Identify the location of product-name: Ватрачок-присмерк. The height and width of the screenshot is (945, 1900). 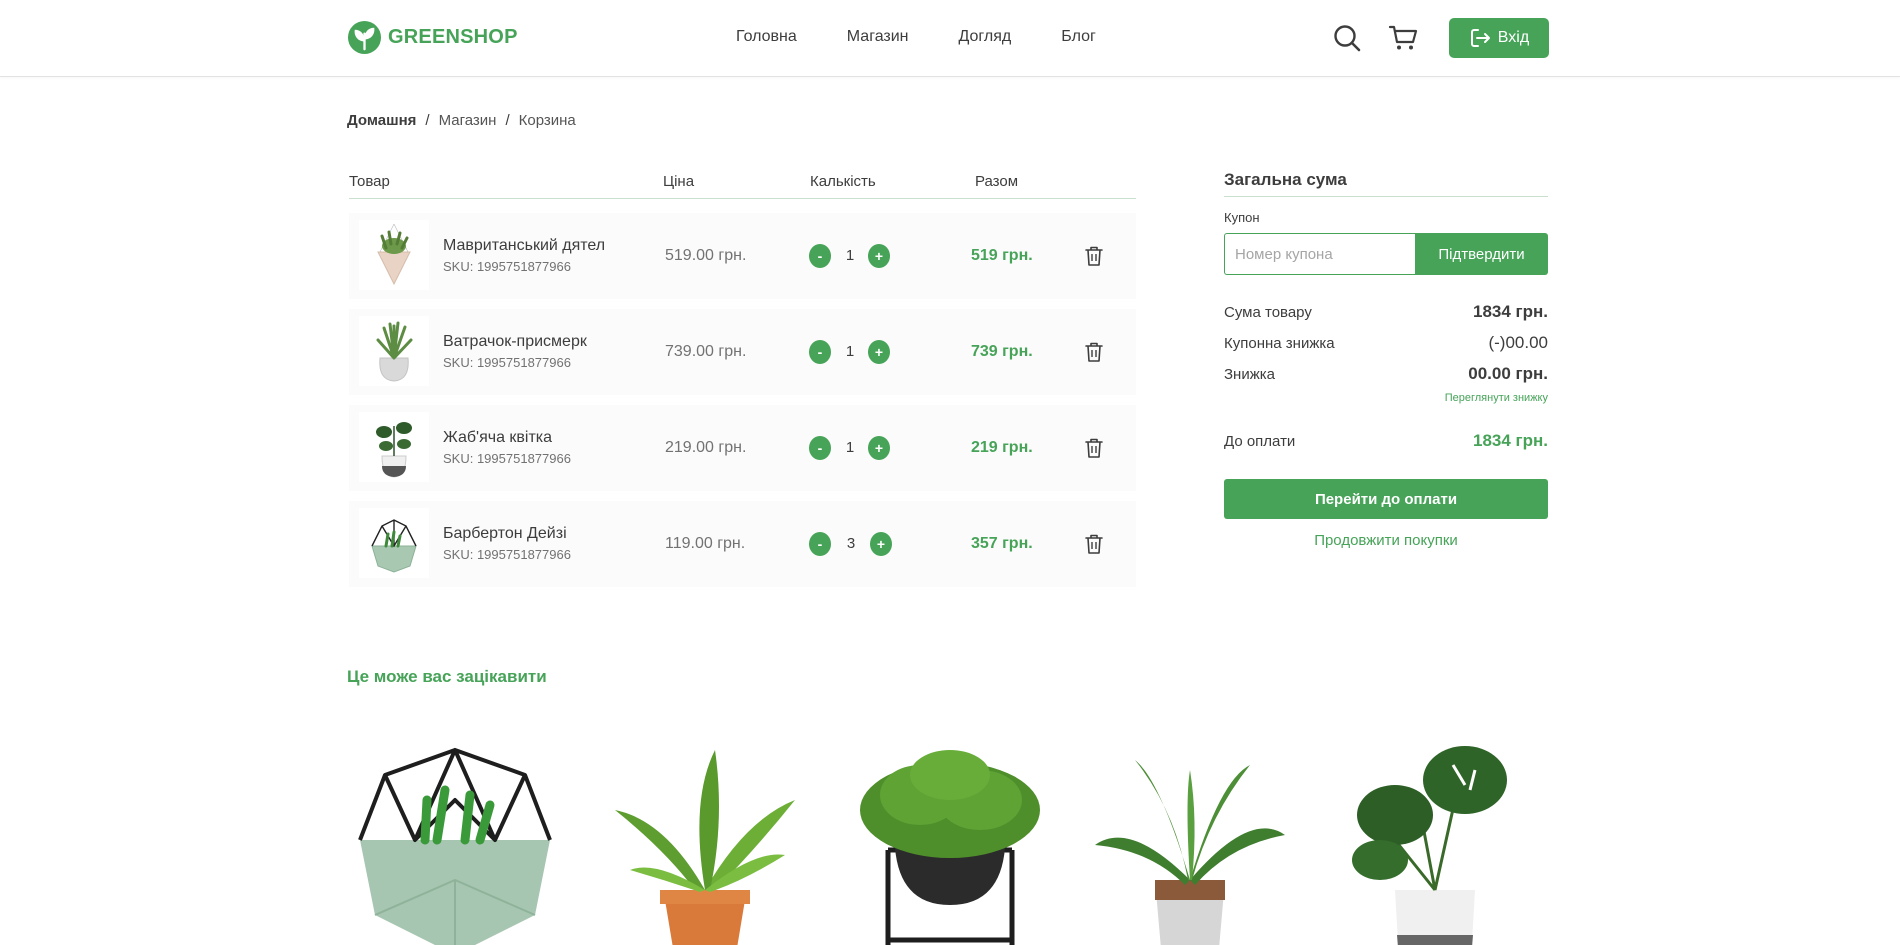
(515, 342).